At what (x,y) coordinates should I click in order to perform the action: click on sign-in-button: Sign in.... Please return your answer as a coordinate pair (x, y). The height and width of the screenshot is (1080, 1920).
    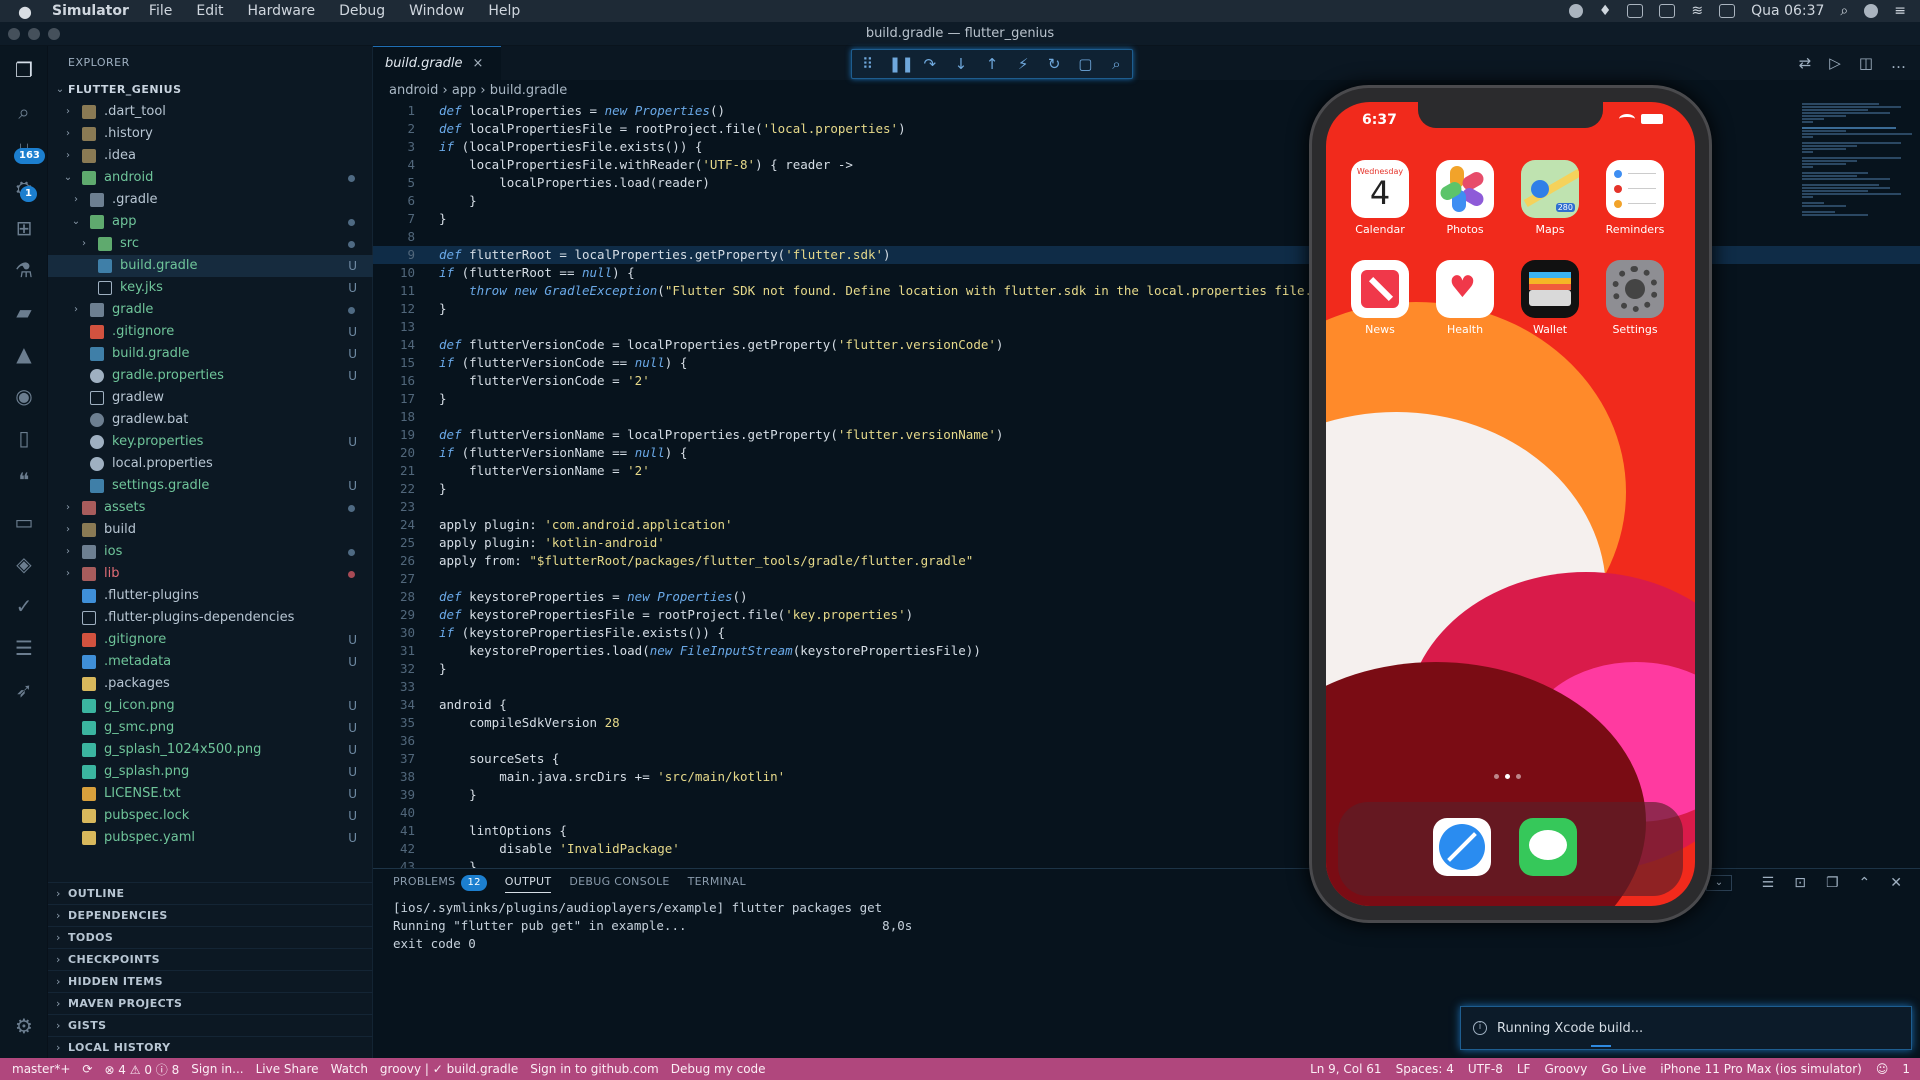
    Looking at the image, I should click on (217, 1069).